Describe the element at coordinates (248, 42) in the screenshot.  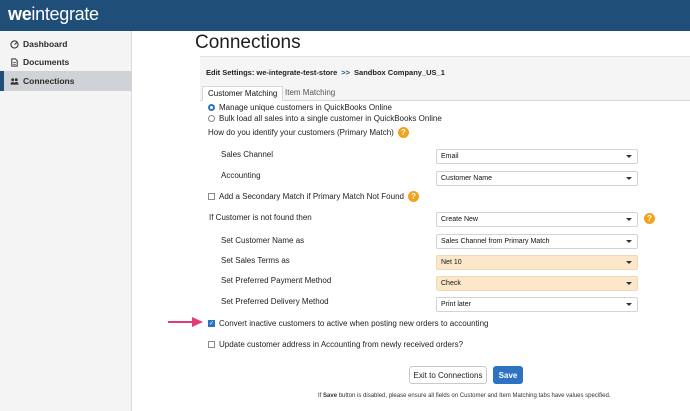
I see `page-title: Connections` at that location.